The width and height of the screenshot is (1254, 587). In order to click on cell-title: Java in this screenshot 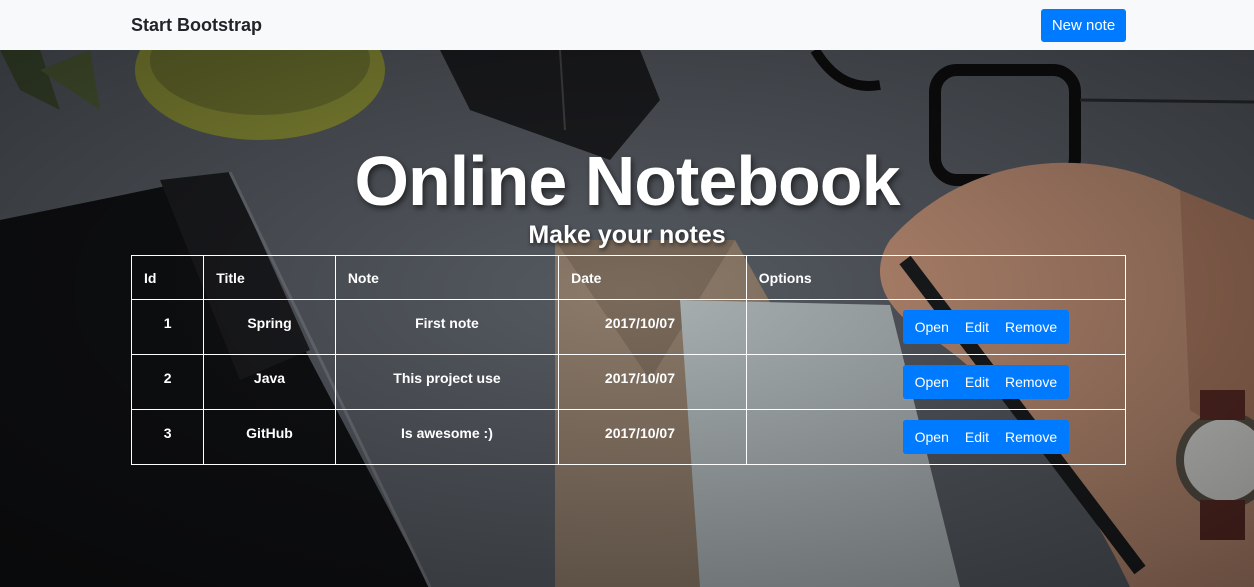, I will do `click(269, 382)`.